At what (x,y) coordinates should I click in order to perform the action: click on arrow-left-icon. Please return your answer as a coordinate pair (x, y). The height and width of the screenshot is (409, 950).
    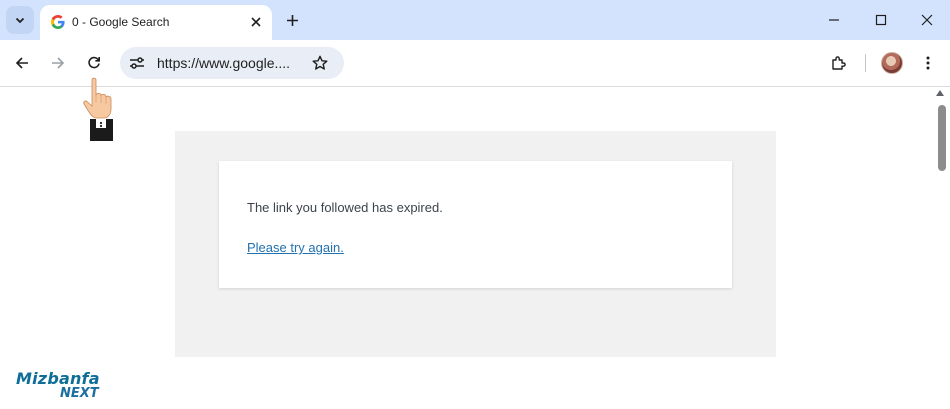
    Looking at the image, I should click on (21, 63).